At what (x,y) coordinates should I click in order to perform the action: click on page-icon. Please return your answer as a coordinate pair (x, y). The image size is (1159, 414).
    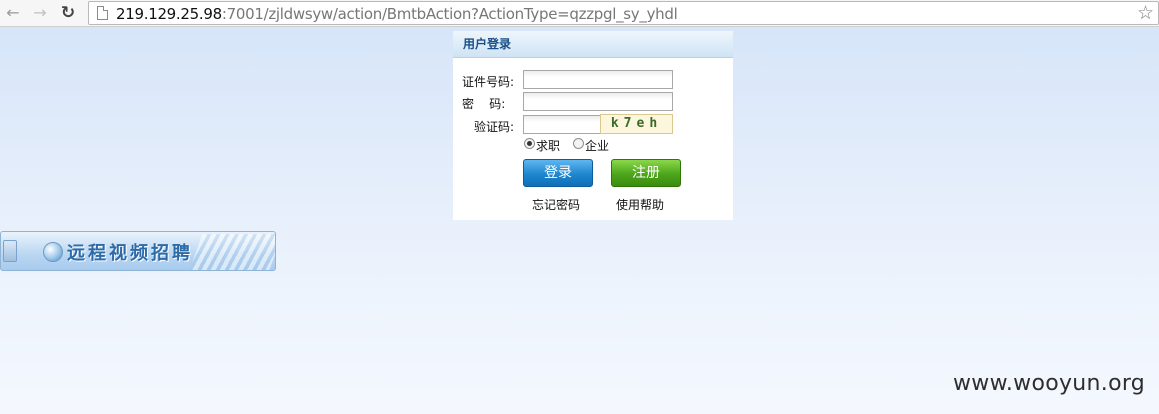
    Looking at the image, I should click on (102, 13).